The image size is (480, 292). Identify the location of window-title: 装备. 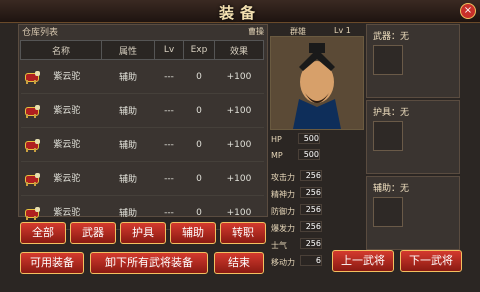
(239, 13).